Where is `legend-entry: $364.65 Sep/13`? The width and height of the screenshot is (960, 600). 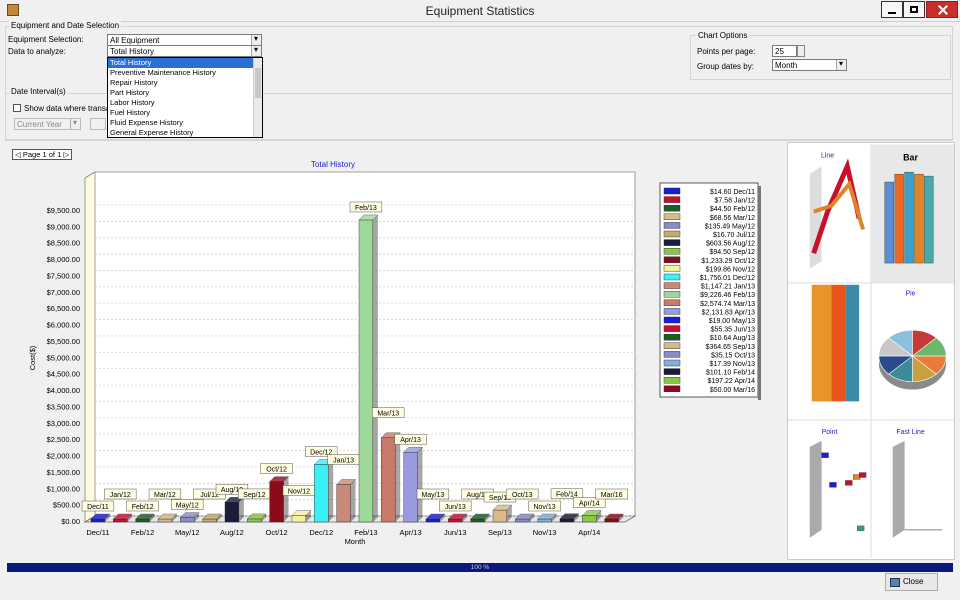 legend-entry: $364.65 Sep/13 is located at coordinates (731, 347).